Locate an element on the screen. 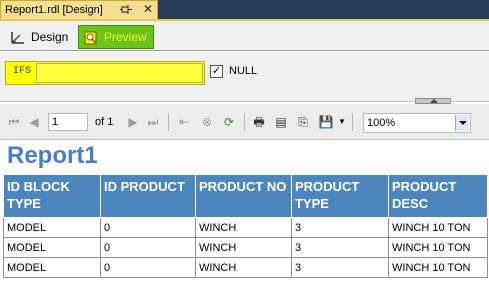 The height and width of the screenshot is (283, 489). tab-design-label: Design is located at coordinates (50, 37).